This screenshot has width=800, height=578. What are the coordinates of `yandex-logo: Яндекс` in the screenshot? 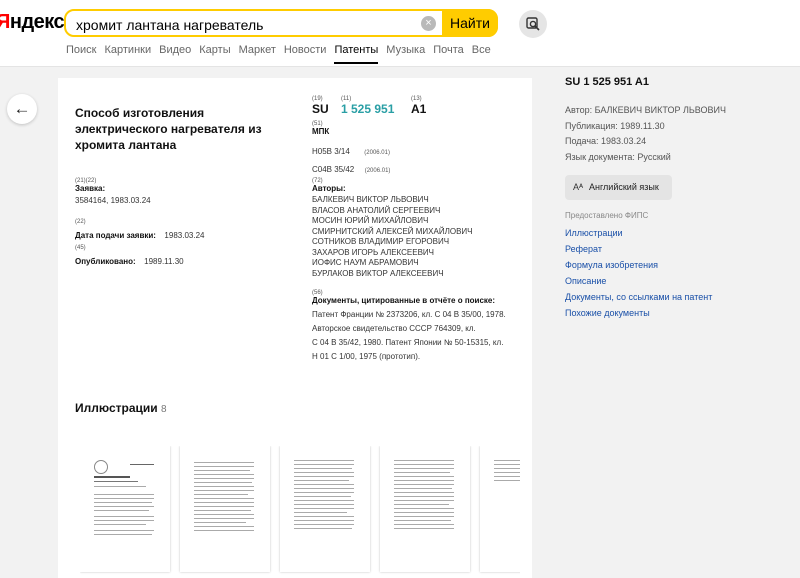 It's located at (32, 22).